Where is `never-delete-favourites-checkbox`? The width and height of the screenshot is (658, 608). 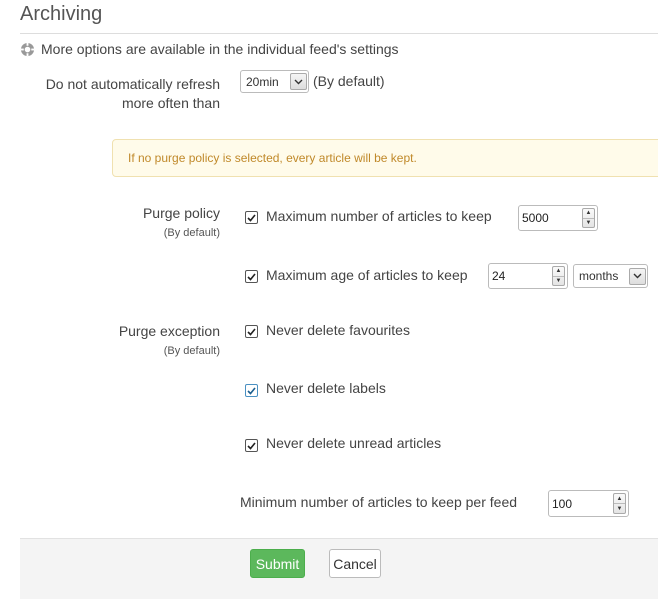
never-delete-favourites-checkbox is located at coordinates (251, 331).